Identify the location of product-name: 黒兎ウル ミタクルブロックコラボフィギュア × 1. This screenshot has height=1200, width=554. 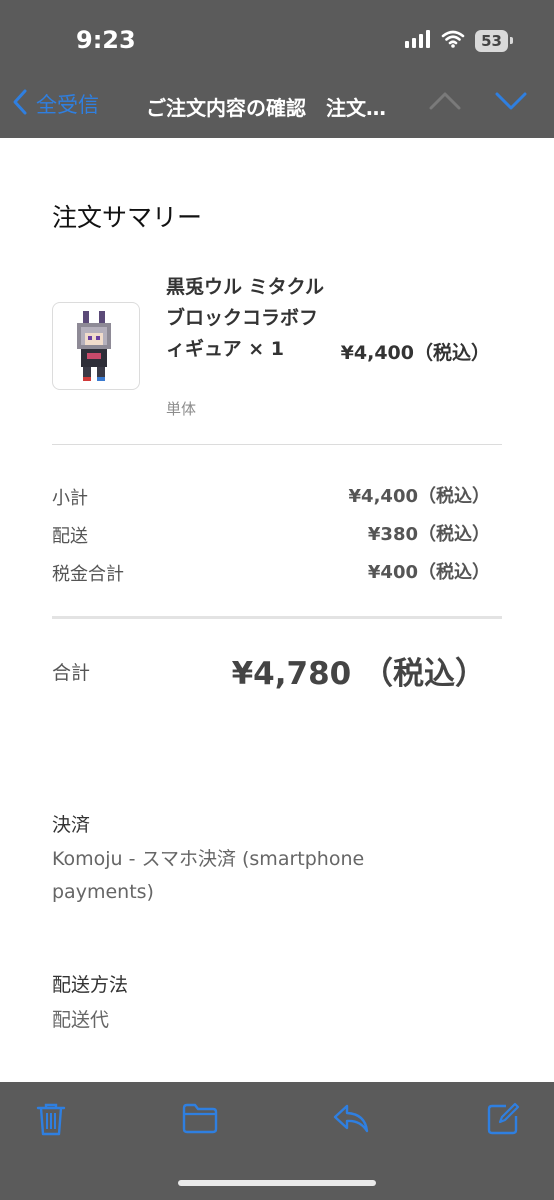
(245, 318).